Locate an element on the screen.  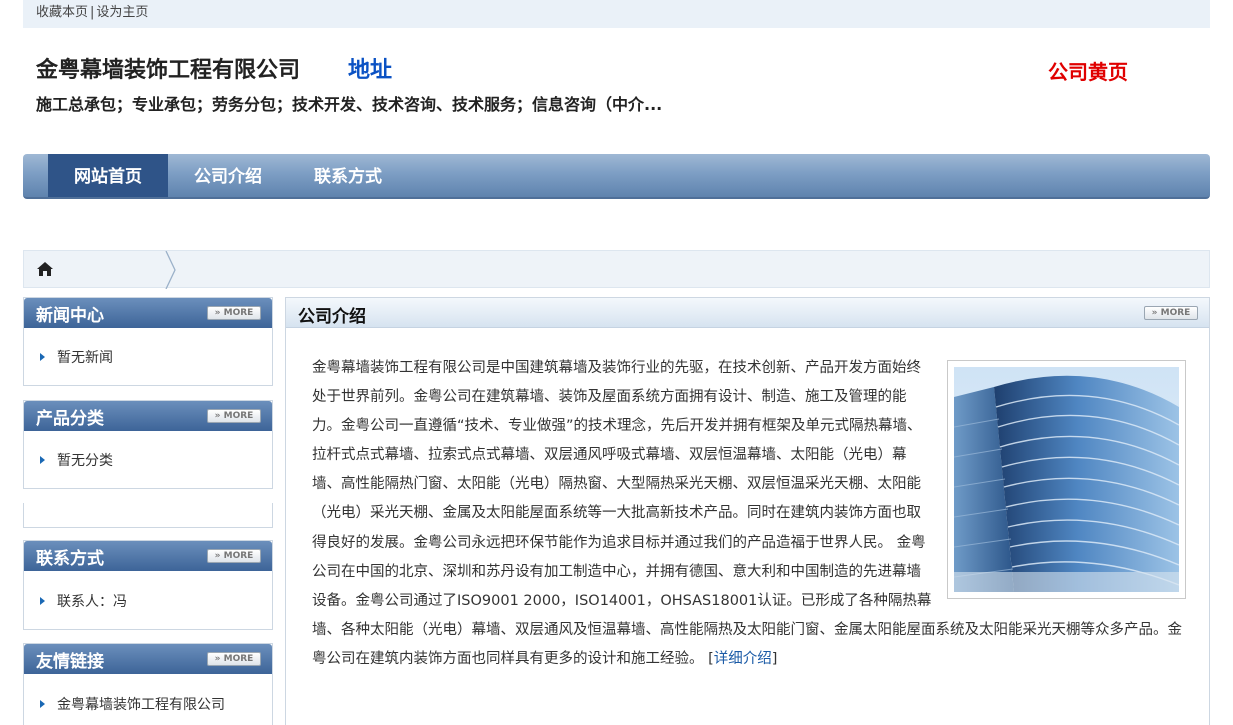
nav-about: 公司介绍 is located at coordinates (228, 175).